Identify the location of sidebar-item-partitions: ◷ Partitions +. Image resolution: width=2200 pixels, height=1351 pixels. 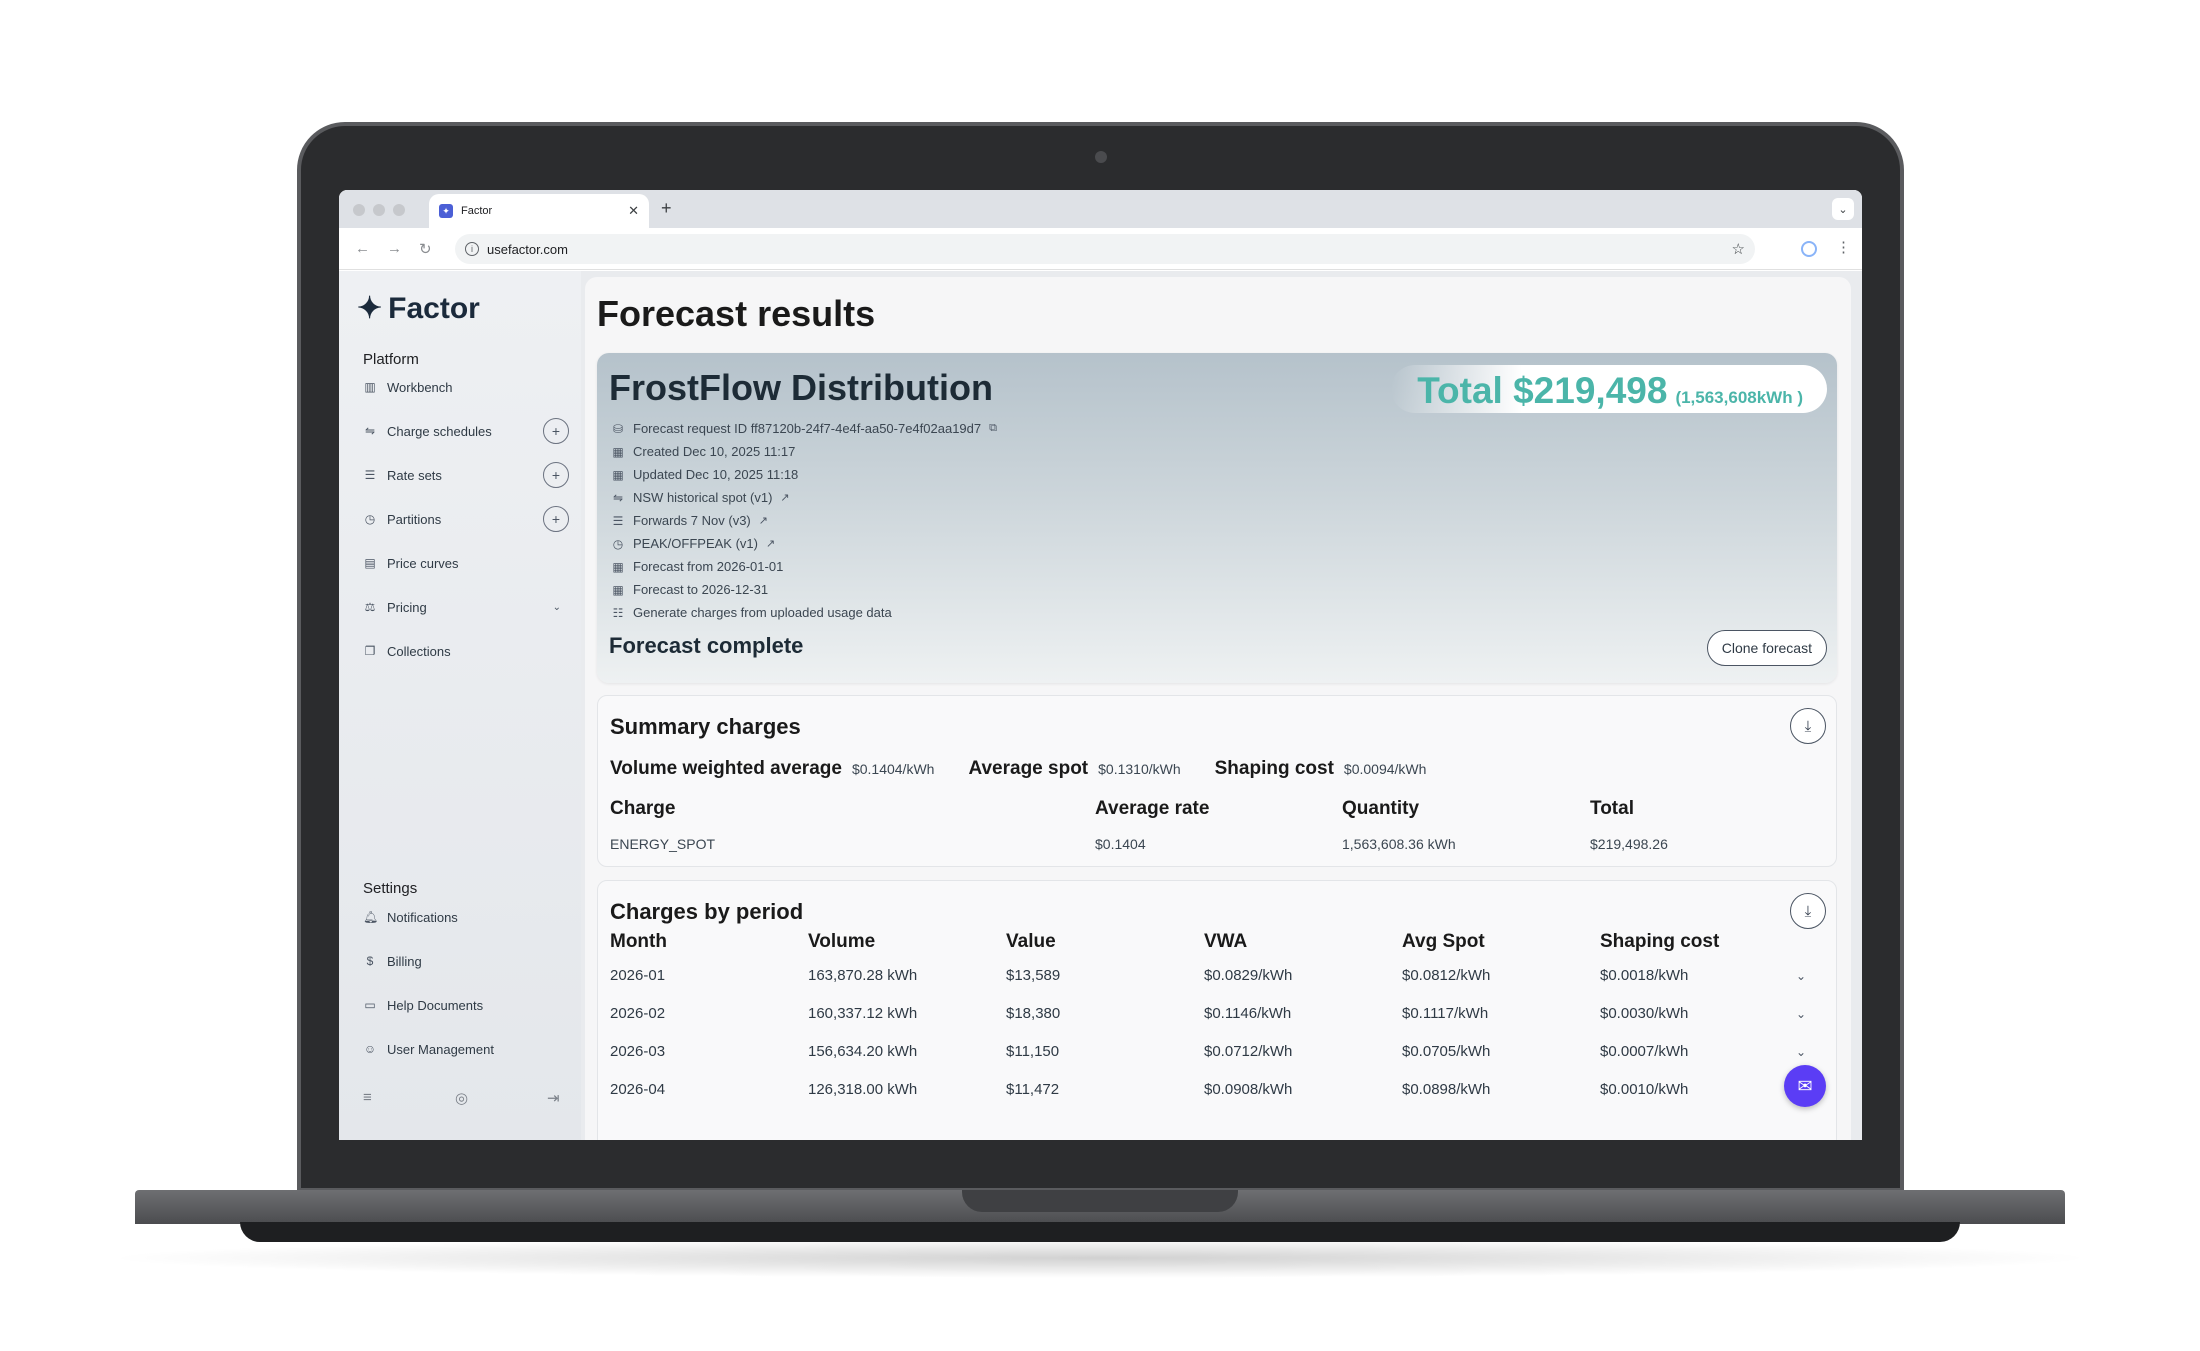
(466, 519).